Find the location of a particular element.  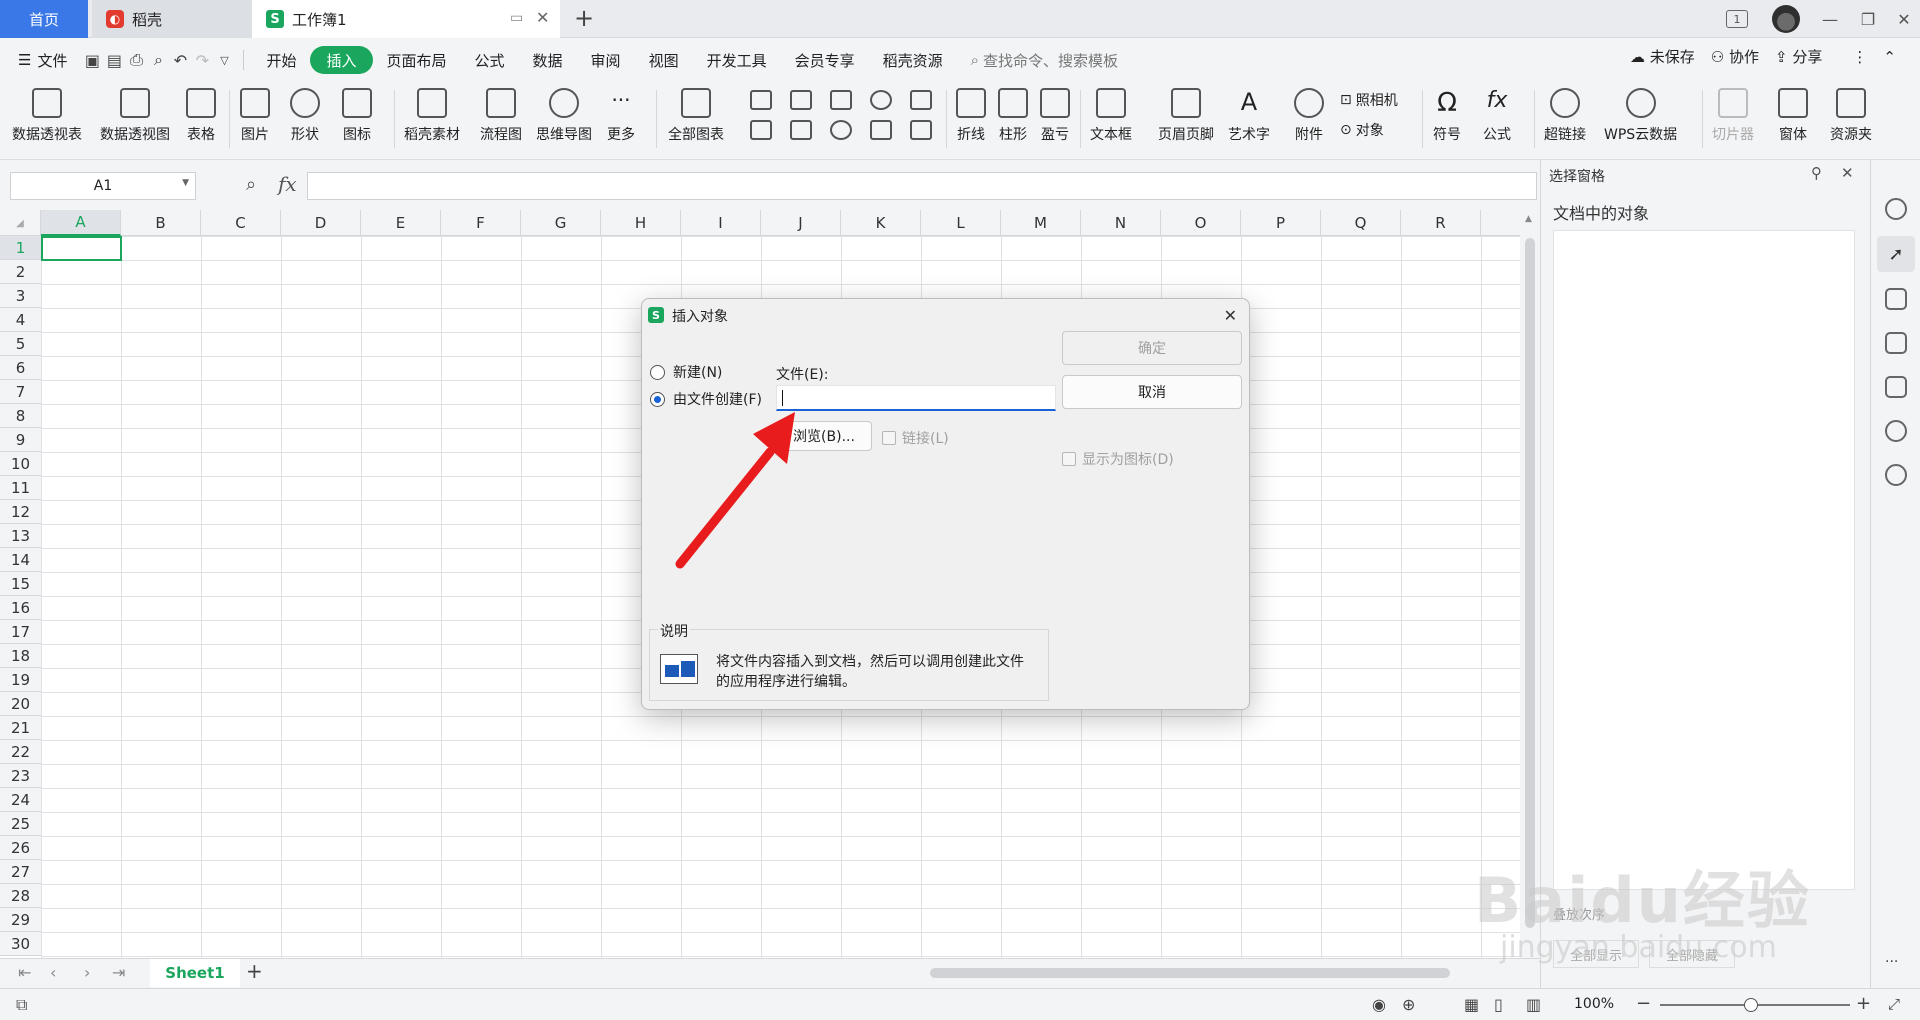

flowchart-button: 流程图 is located at coordinates (501, 116).